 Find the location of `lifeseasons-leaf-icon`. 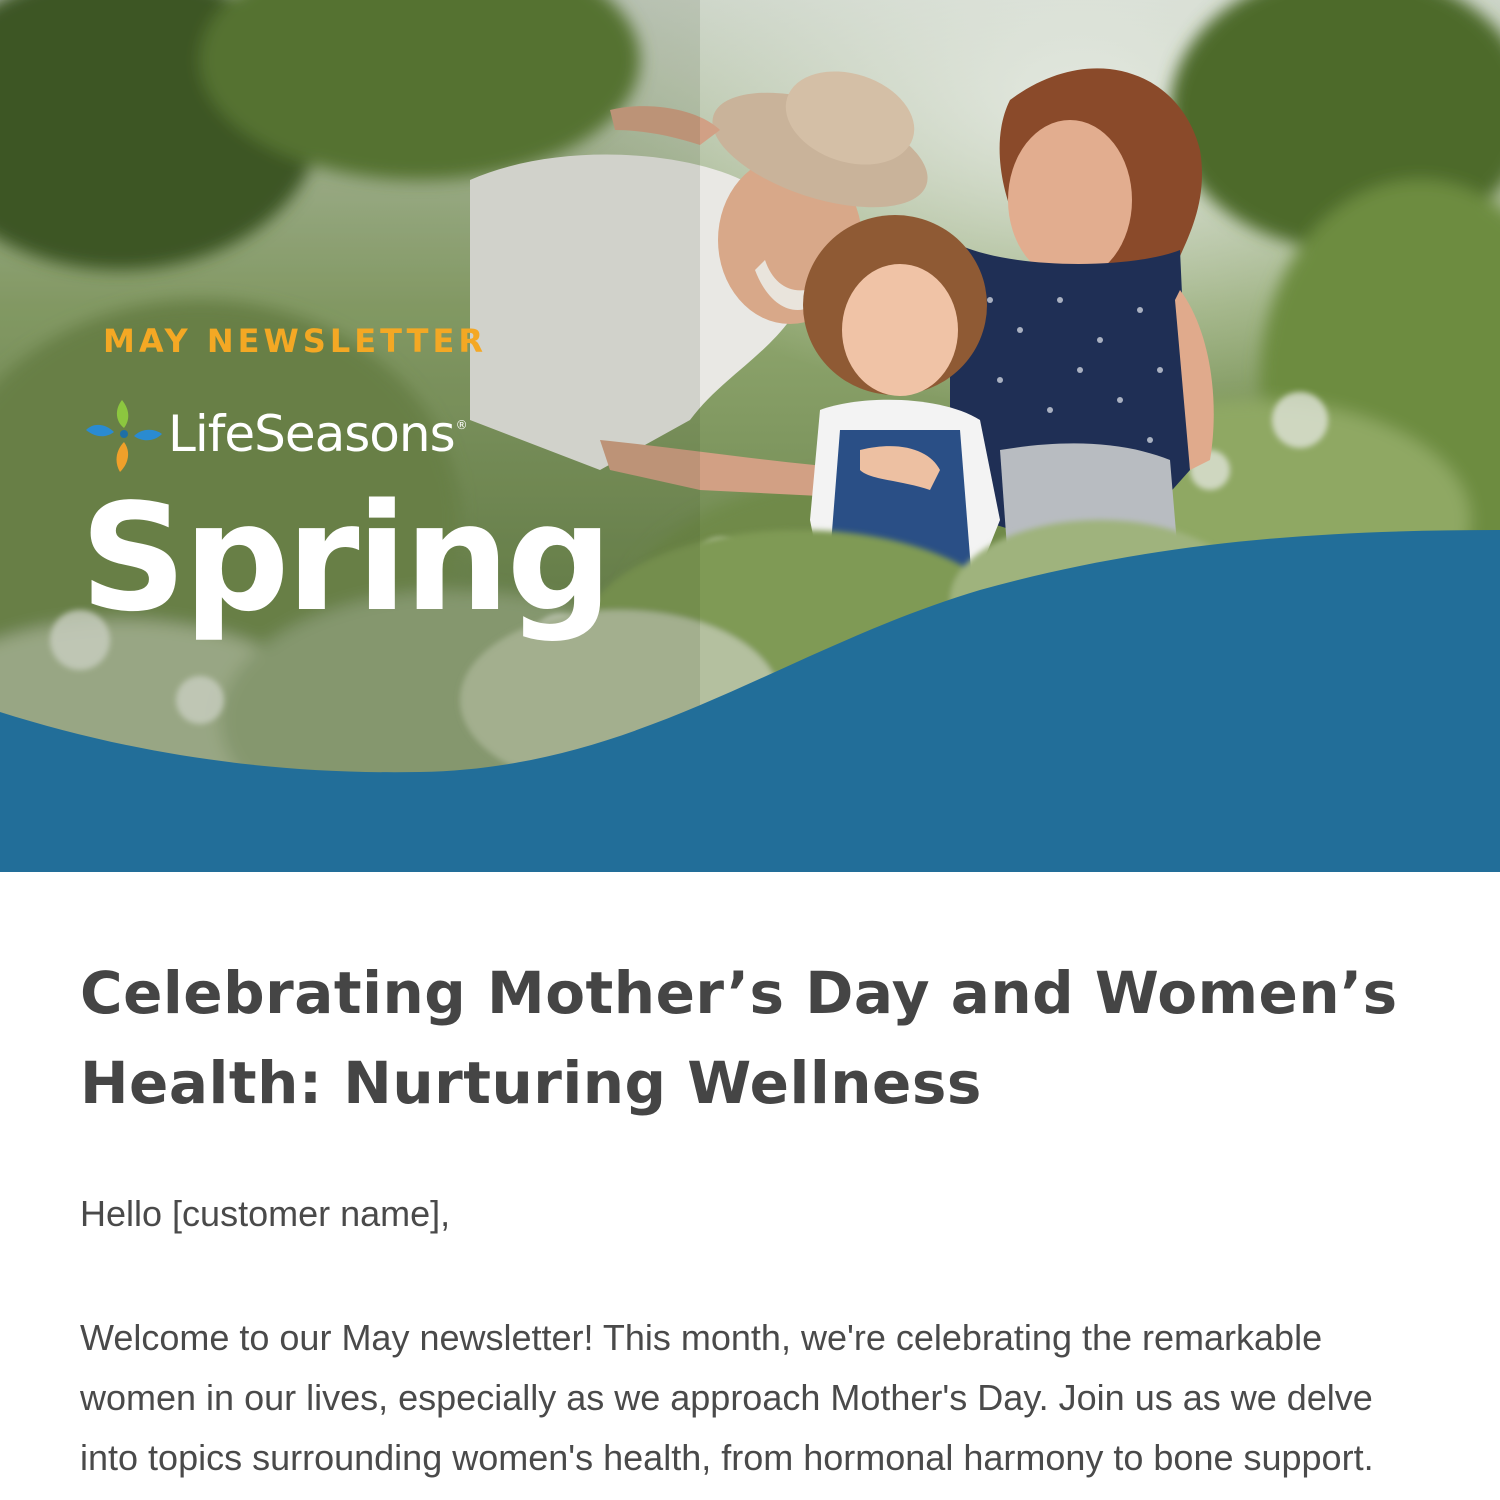

lifeseasons-leaf-icon is located at coordinates (124, 436).